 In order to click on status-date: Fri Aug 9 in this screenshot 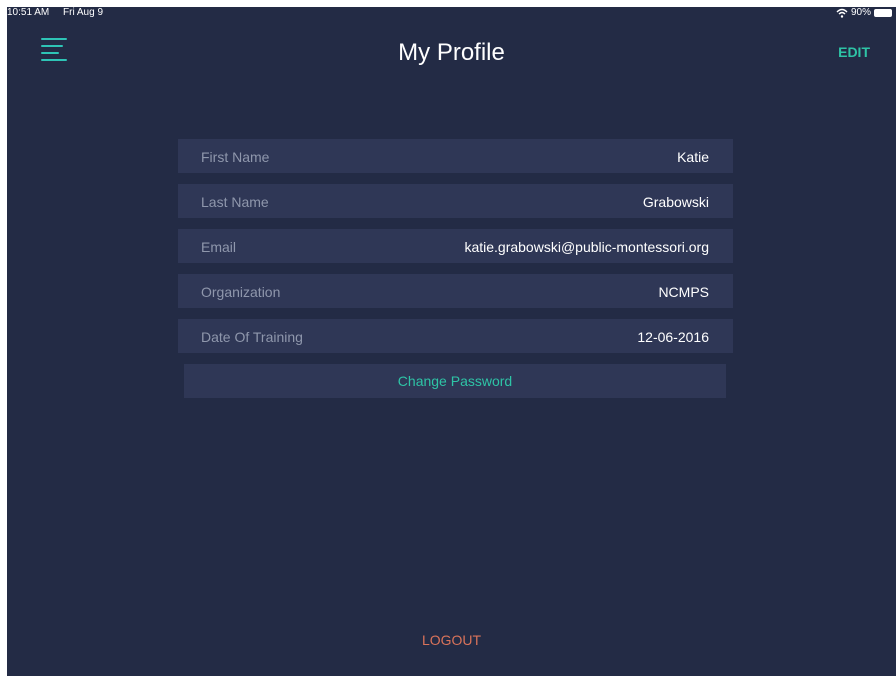, I will do `click(83, 12)`.